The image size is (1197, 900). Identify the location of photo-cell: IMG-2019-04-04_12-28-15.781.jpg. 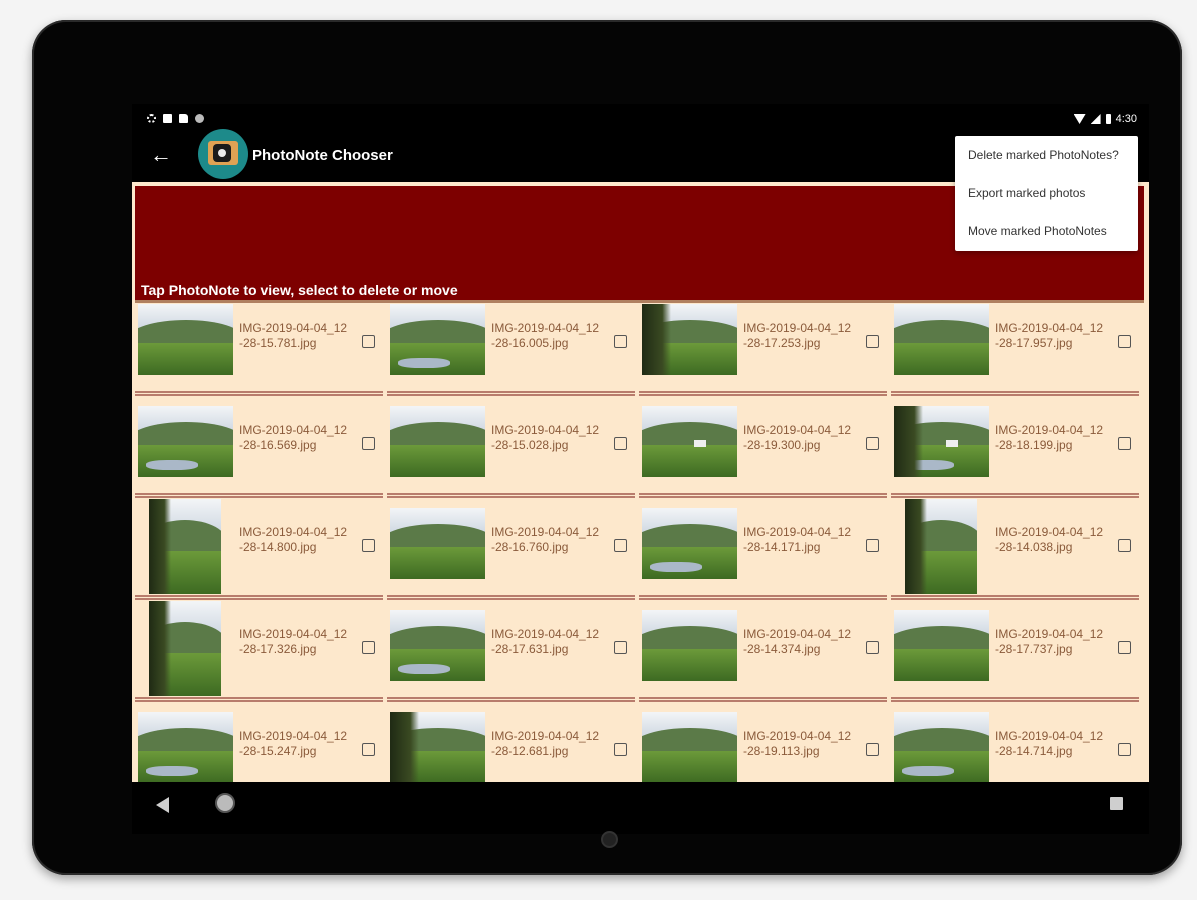
(259, 345).